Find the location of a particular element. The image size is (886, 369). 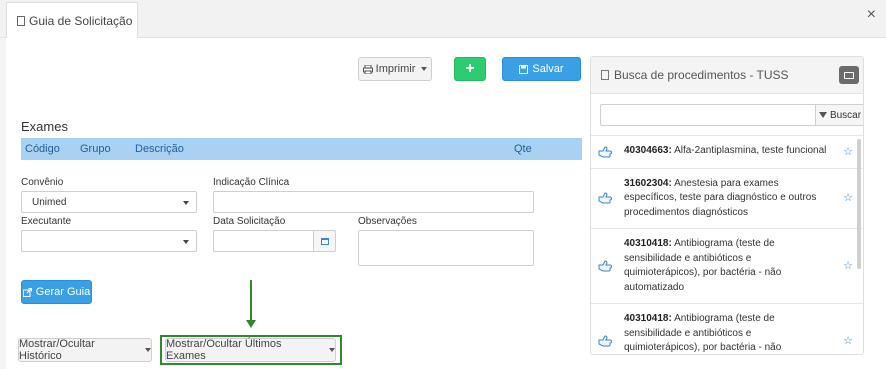

exams-title: Exames is located at coordinates (44, 126).